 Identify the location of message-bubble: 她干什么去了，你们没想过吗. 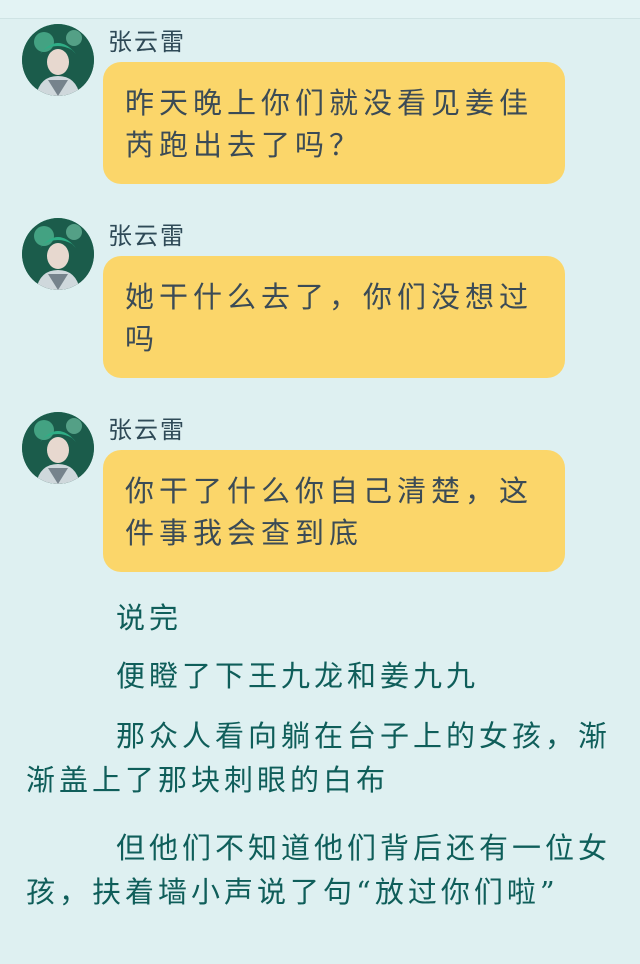
(334, 317).